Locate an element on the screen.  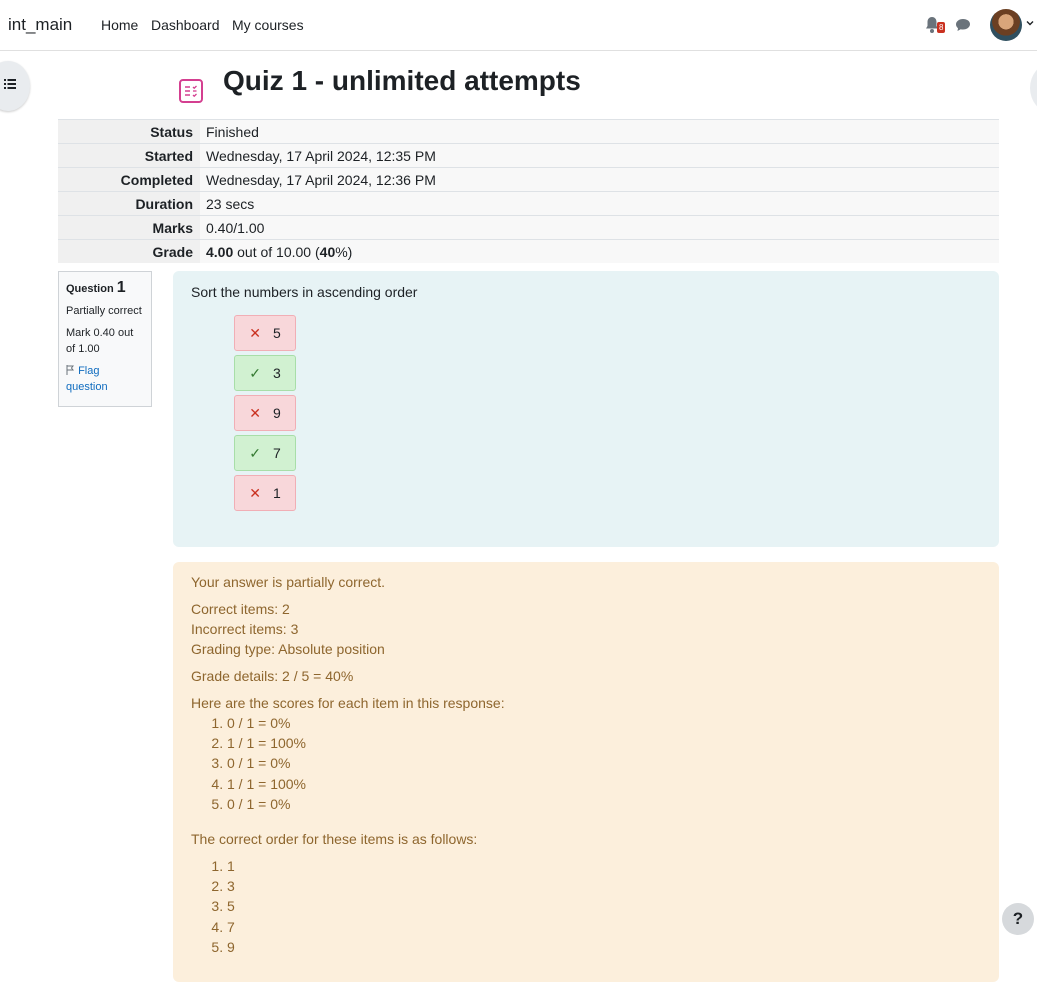
answer-item-value: 1 is located at coordinates (276, 493).